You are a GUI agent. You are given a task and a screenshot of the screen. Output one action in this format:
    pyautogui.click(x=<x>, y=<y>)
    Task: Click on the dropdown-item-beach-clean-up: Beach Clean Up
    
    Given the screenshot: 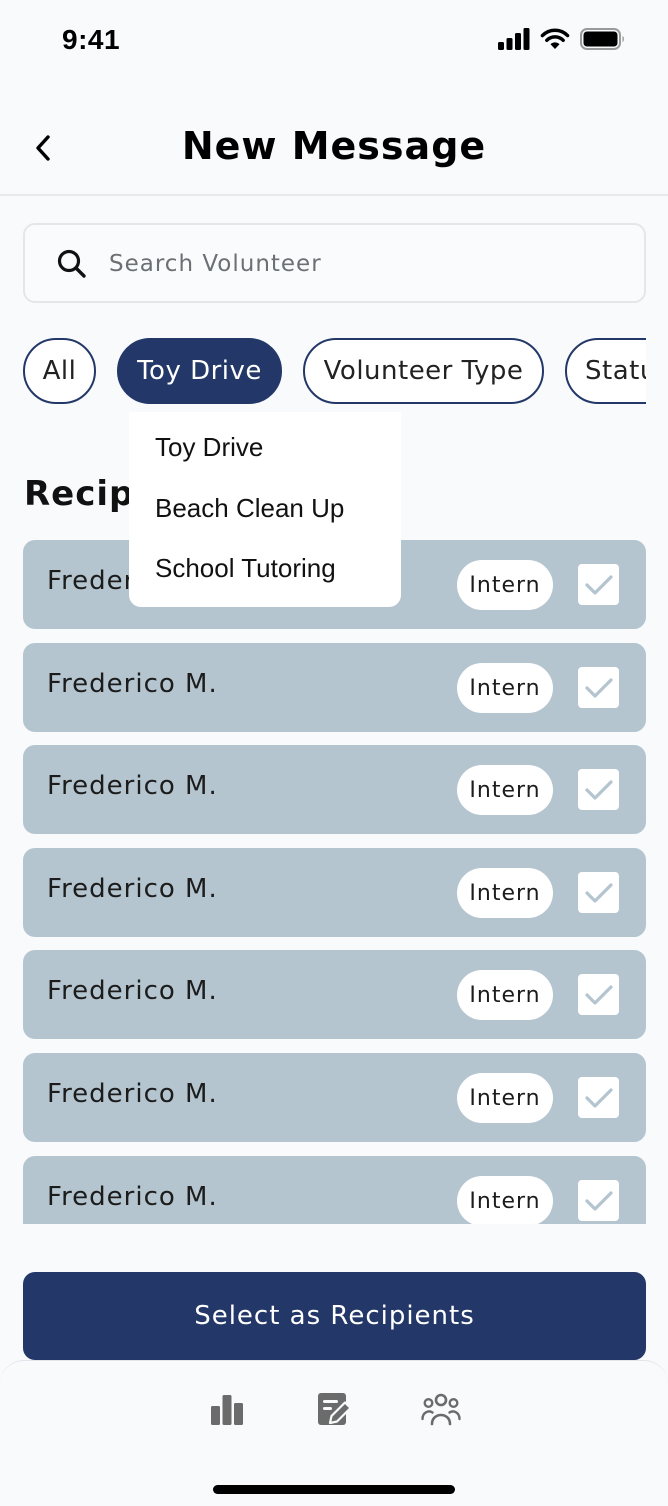 What is the action you would take?
    pyautogui.click(x=249, y=508)
    